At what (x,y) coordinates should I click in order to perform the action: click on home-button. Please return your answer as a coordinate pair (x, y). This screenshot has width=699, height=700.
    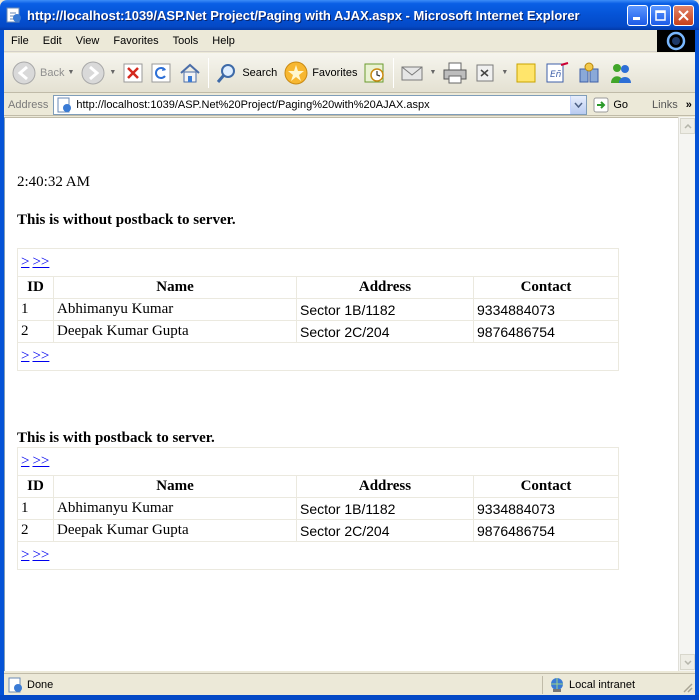
    Looking at the image, I should click on (190, 73).